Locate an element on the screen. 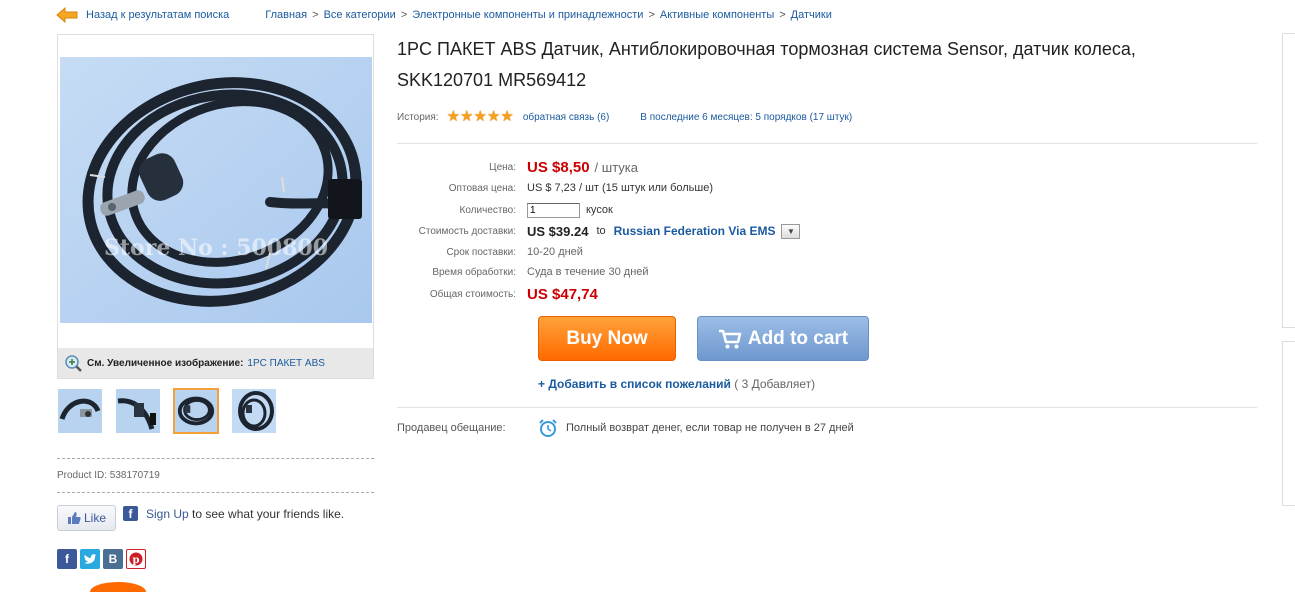  breadcrumb-active-components: Активные компоненты is located at coordinates (717, 15).